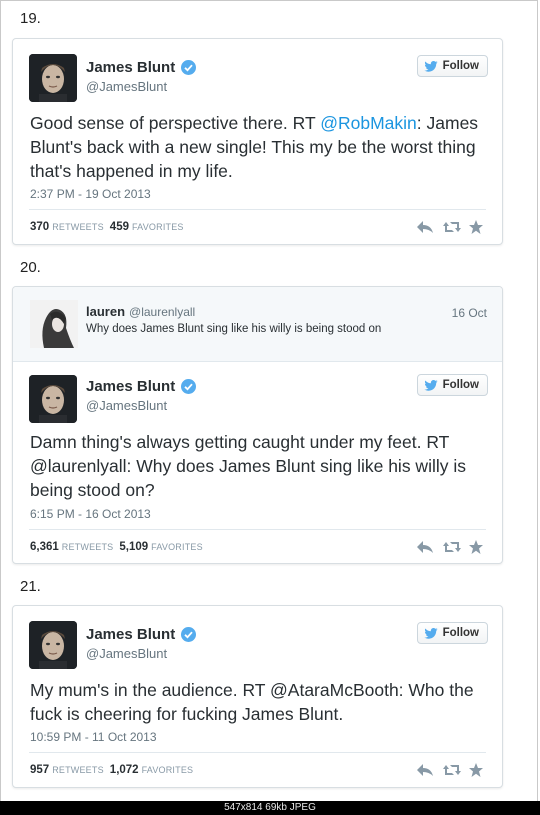 The width and height of the screenshot is (540, 815). I want to click on tweet-timestamp: 10:59 PM - 11 Oct 2013, so click(93, 737).